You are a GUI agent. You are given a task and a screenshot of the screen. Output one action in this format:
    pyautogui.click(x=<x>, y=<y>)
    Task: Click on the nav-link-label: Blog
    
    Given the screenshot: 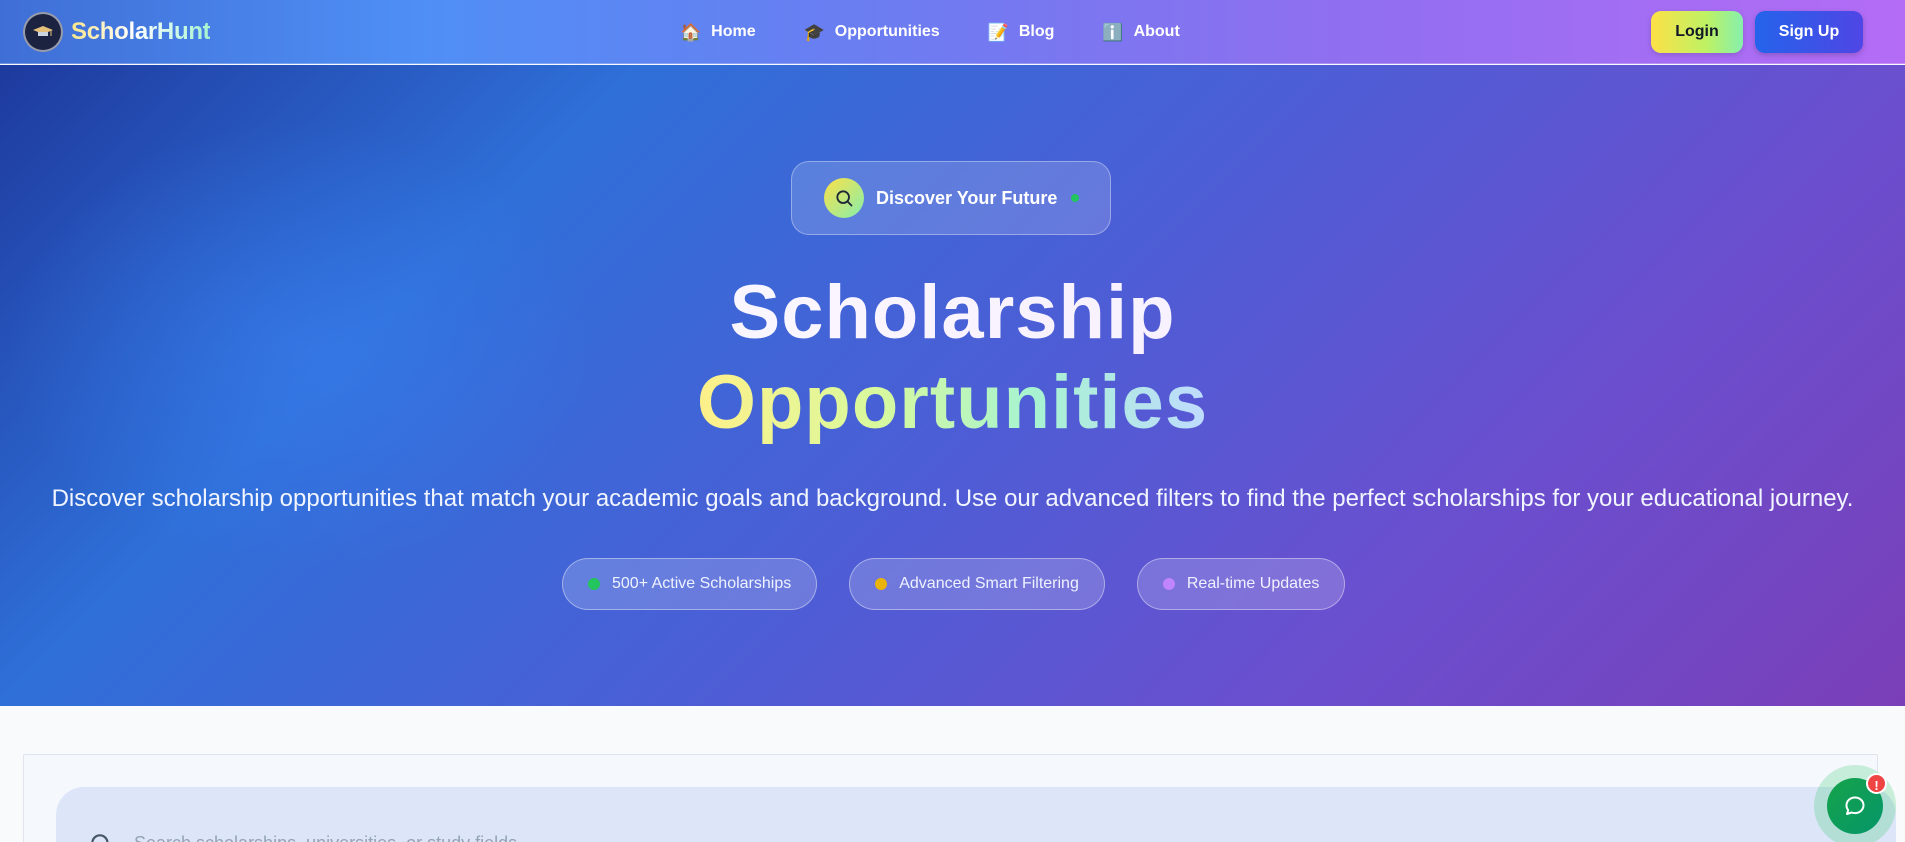 What is the action you would take?
    pyautogui.click(x=1036, y=31)
    